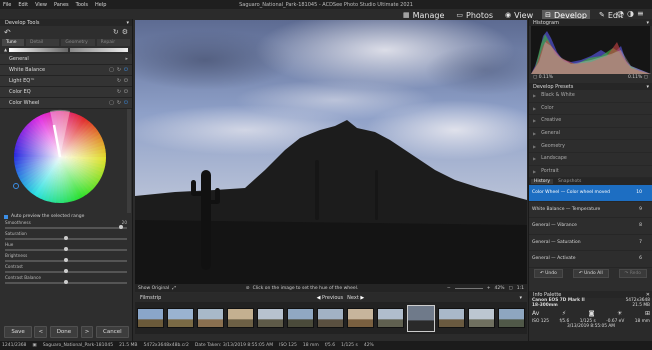 This screenshot has width=652, height=350. Describe the element at coordinates (590, 243) in the screenshot. I see `history-item: General — Saturation 7` at that location.